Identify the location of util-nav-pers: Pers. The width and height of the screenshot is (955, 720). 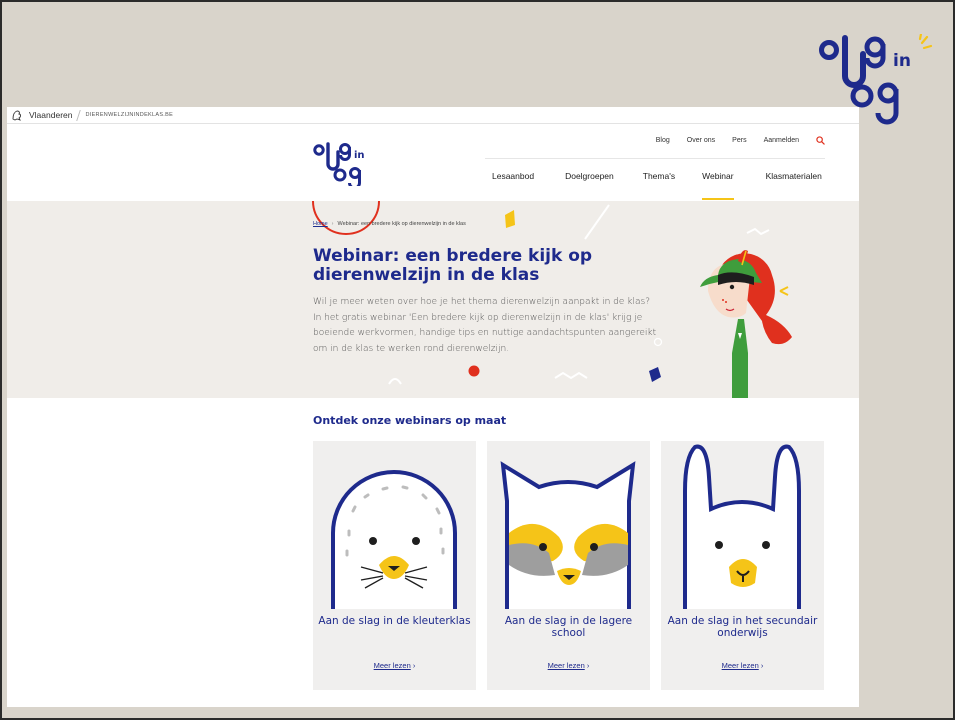
(739, 140).